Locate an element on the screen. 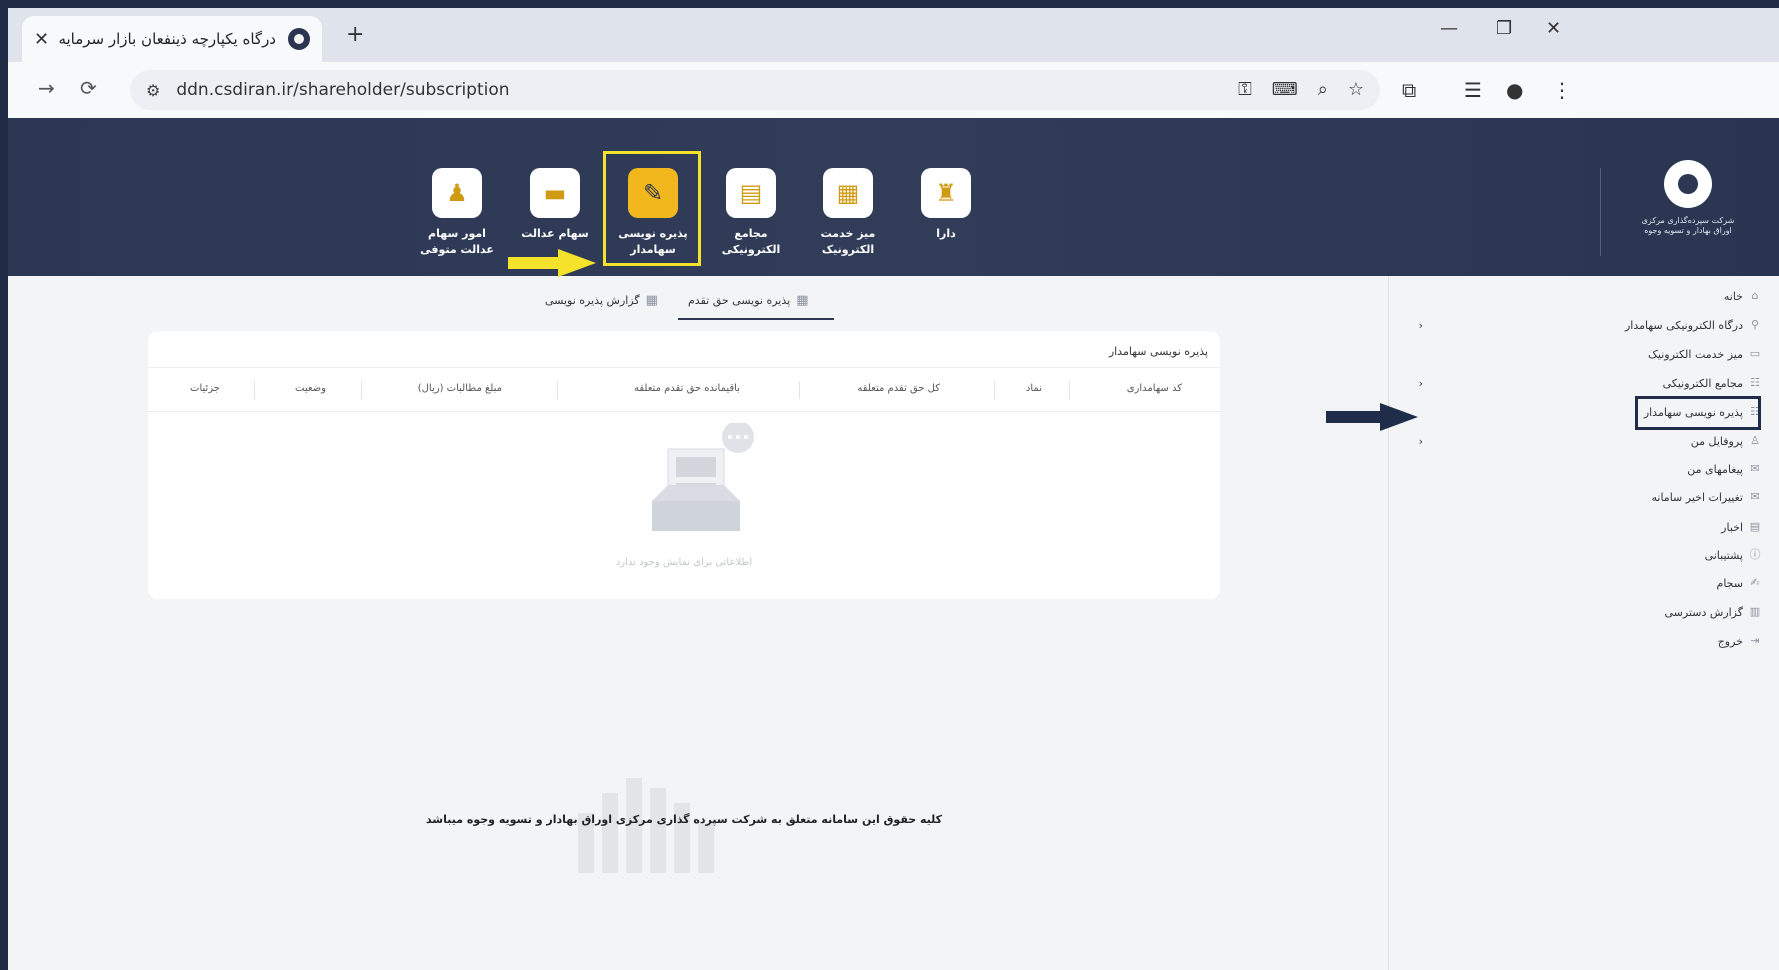  yellow-arrow-icon is located at coordinates (552, 263).